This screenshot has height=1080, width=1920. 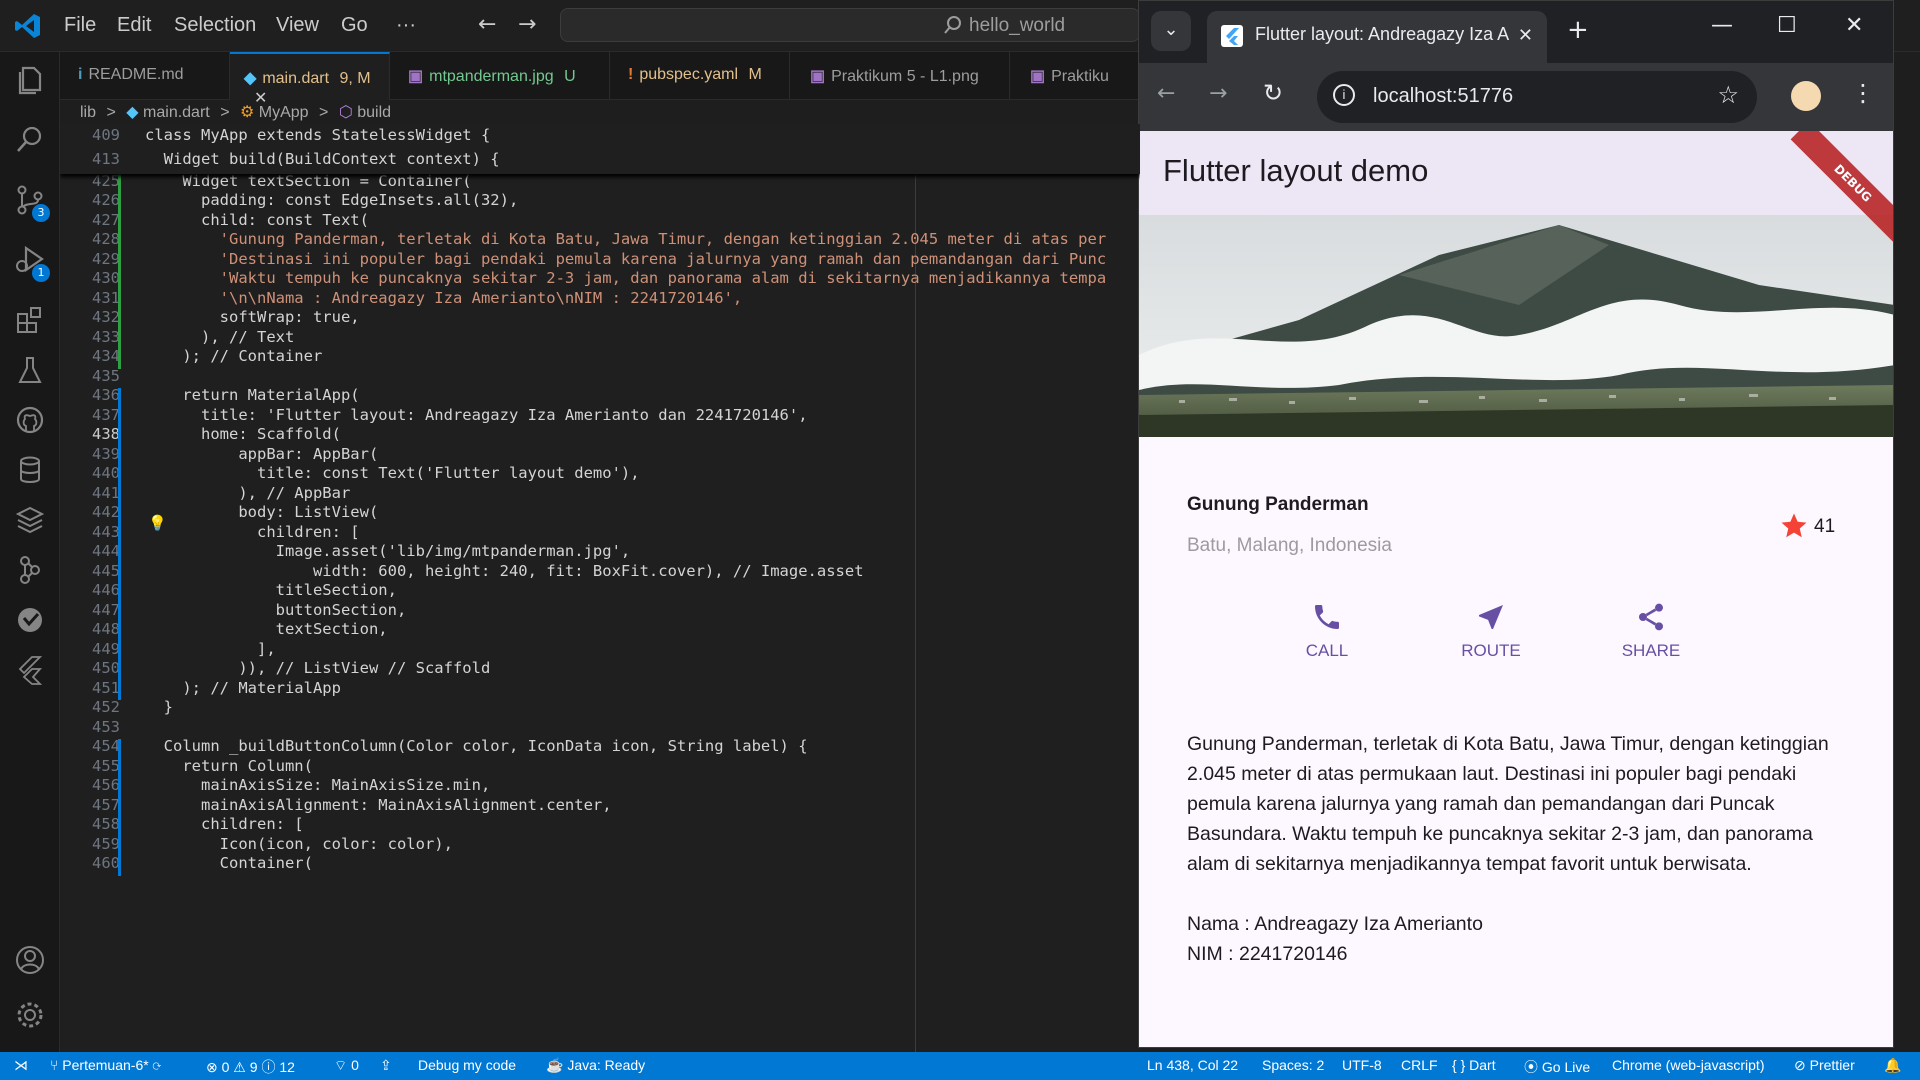 I want to click on close-tab-icon: ✕, so click(x=1522, y=35).